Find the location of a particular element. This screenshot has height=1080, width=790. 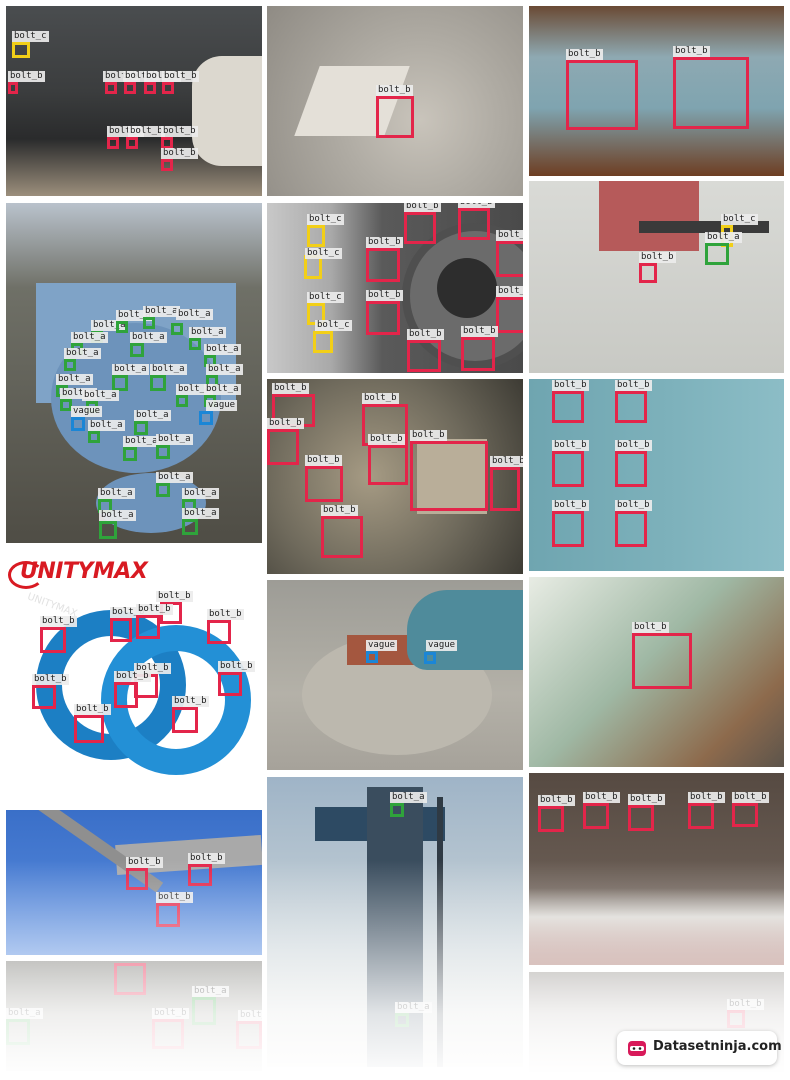

tile-cone: bolt_b is located at coordinates (395, 101).